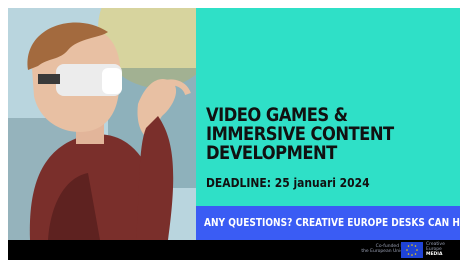 The width and height of the screenshot is (468, 267). What do you see at coordinates (434, 254) in the screenshot?
I see `logo-line: MEDIA` at bounding box center [434, 254].